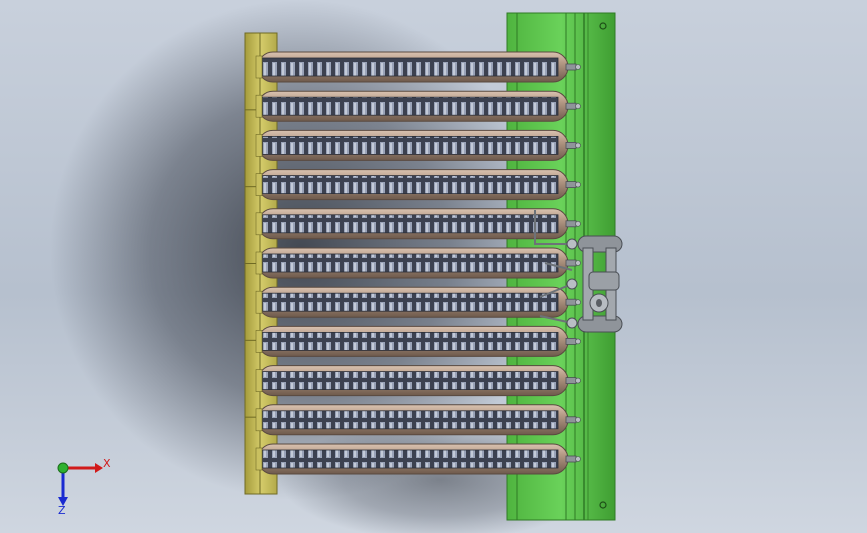 The height and width of the screenshot is (533, 867). What do you see at coordinates (84, 487) in the screenshot?
I see `coordinate-triad: X Z` at bounding box center [84, 487].